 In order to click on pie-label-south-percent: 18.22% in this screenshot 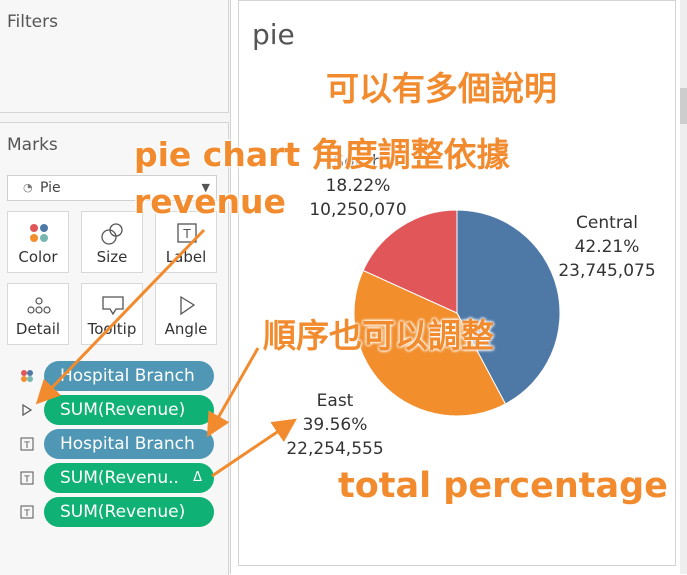, I will do `click(358, 186)`.